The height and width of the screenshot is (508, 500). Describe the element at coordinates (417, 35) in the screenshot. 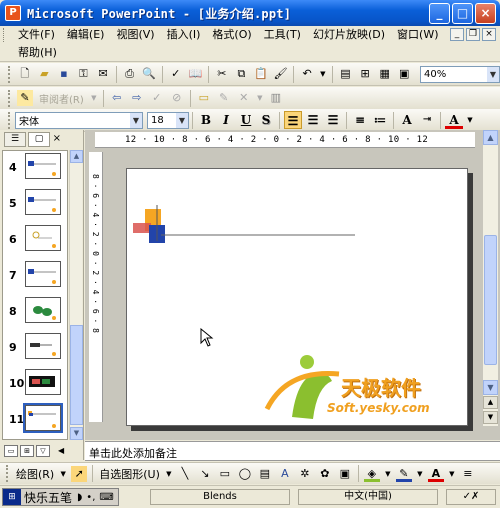

I see `menu-window: 窗口(W)` at that location.